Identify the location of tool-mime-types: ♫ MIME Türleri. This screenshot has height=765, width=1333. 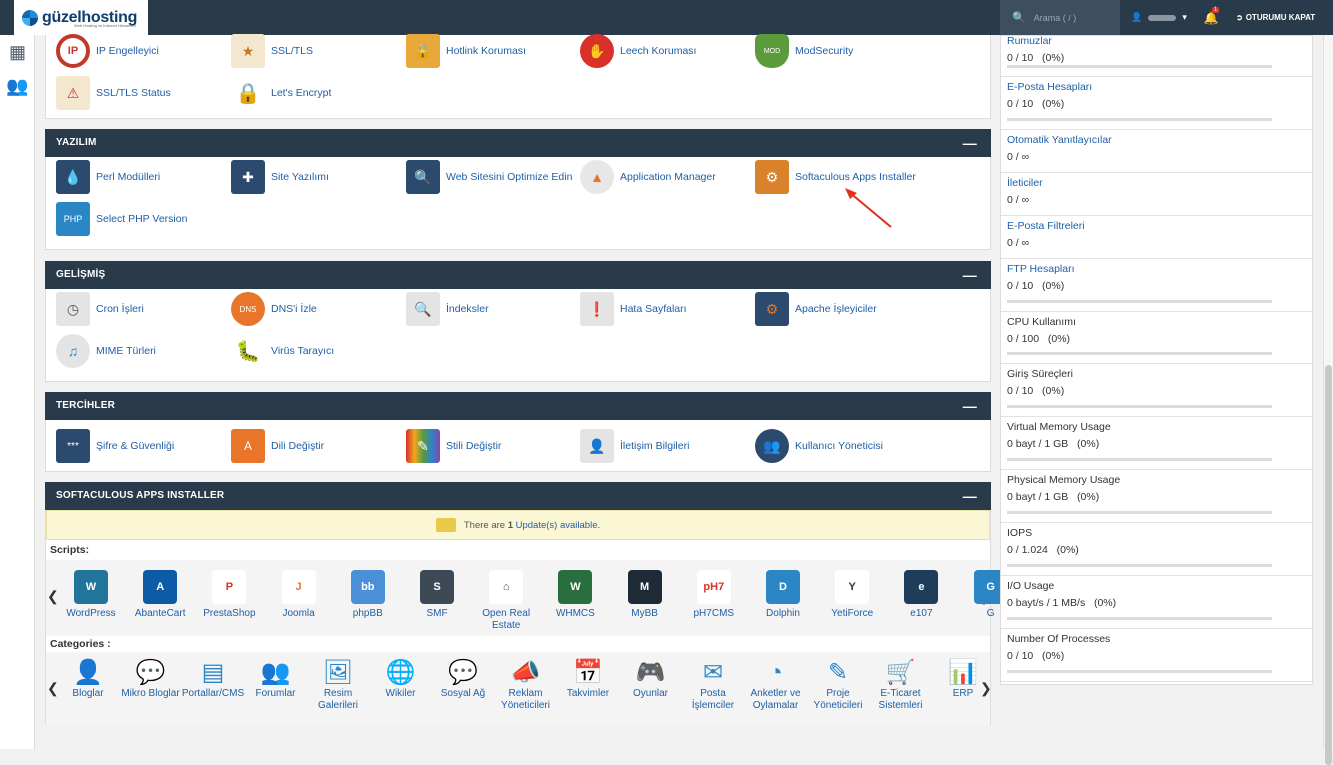
(106, 351).